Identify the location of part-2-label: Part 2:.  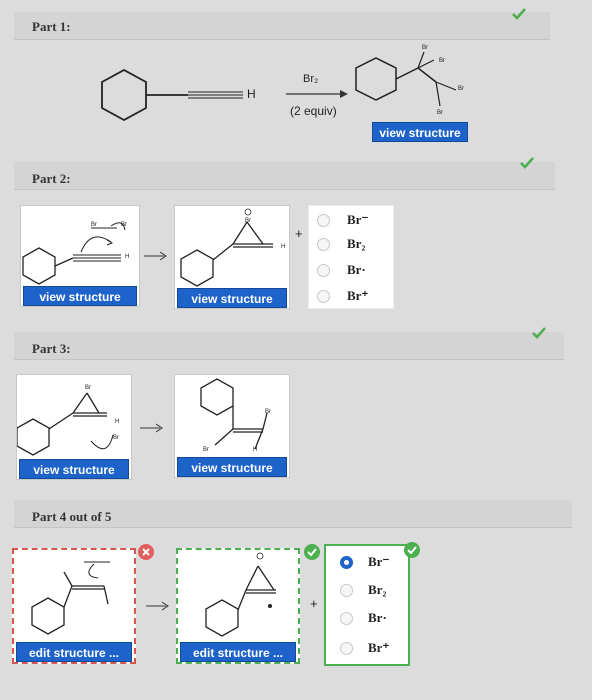
(51, 178).